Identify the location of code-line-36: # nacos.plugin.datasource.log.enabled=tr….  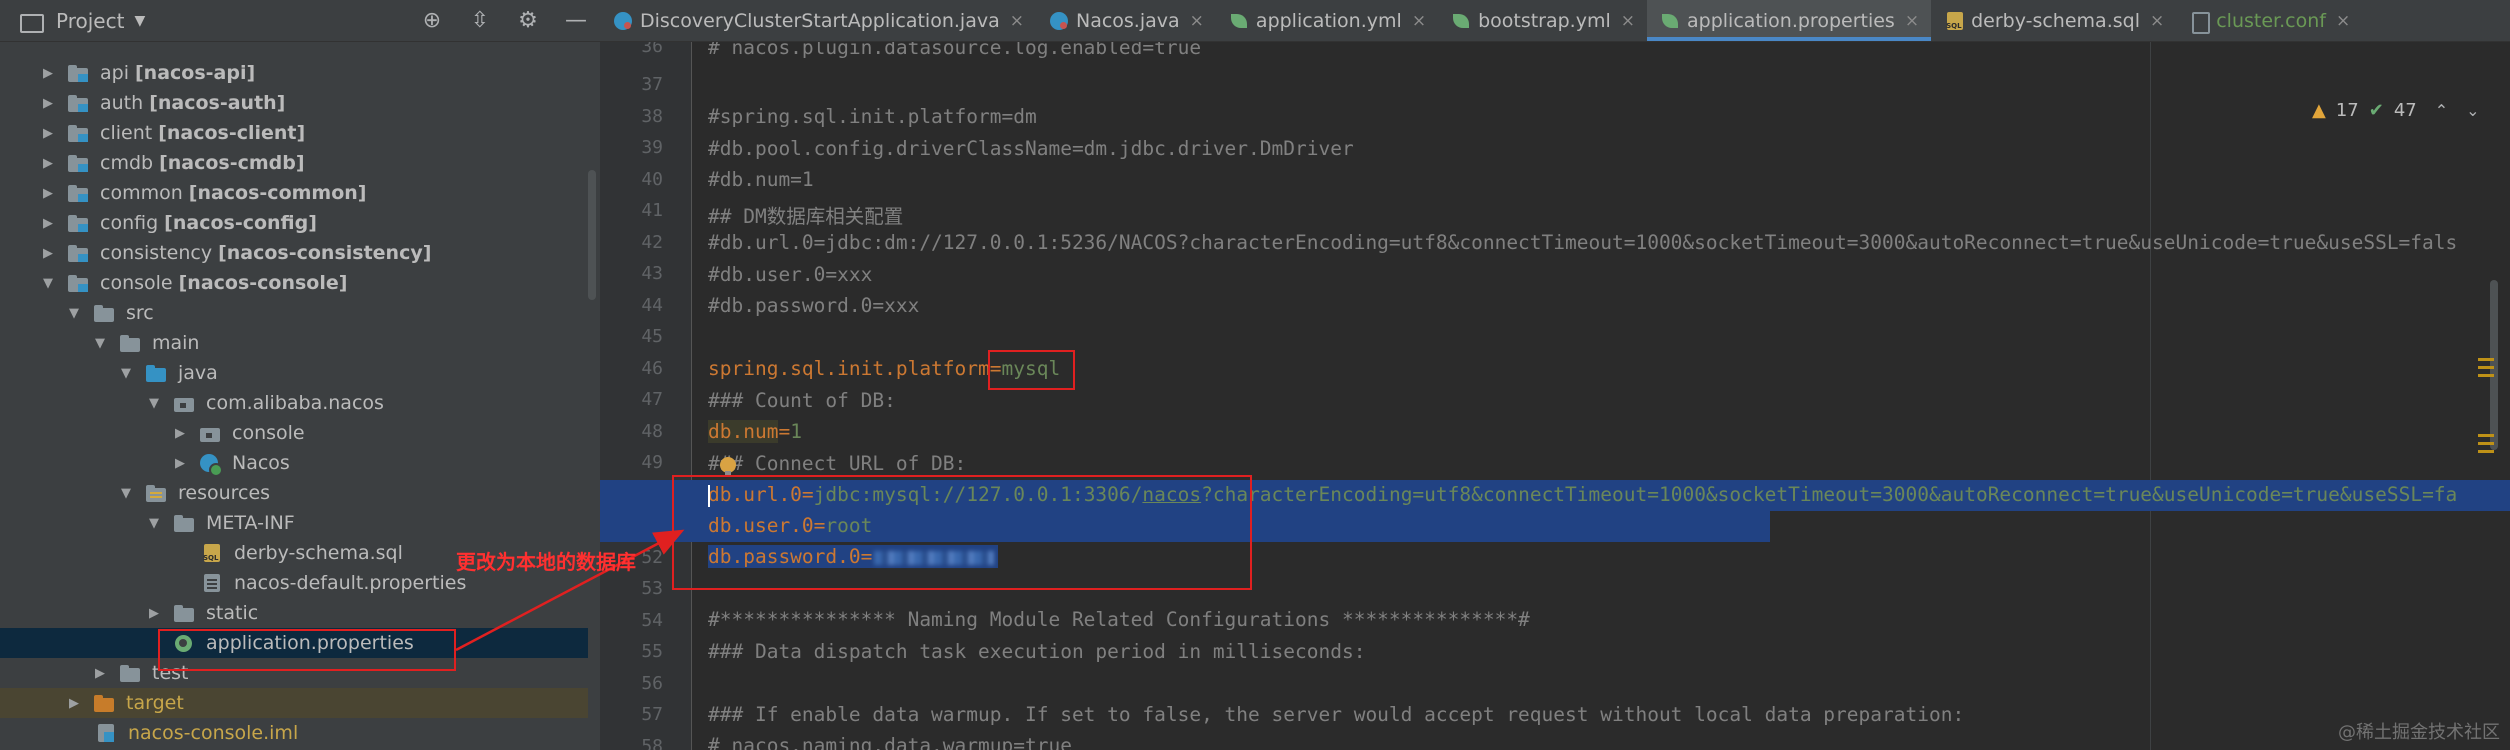
(1555, 53).